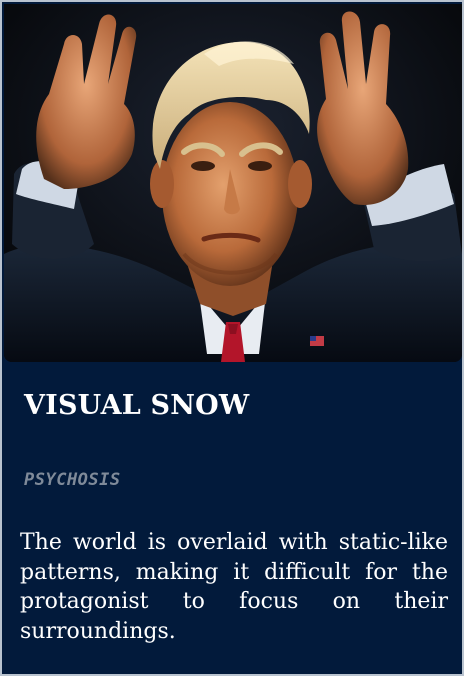  Describe the element at coordinates (137, 405) in the screenshot. I see `card-title: VISUAL SNOW` at that location.